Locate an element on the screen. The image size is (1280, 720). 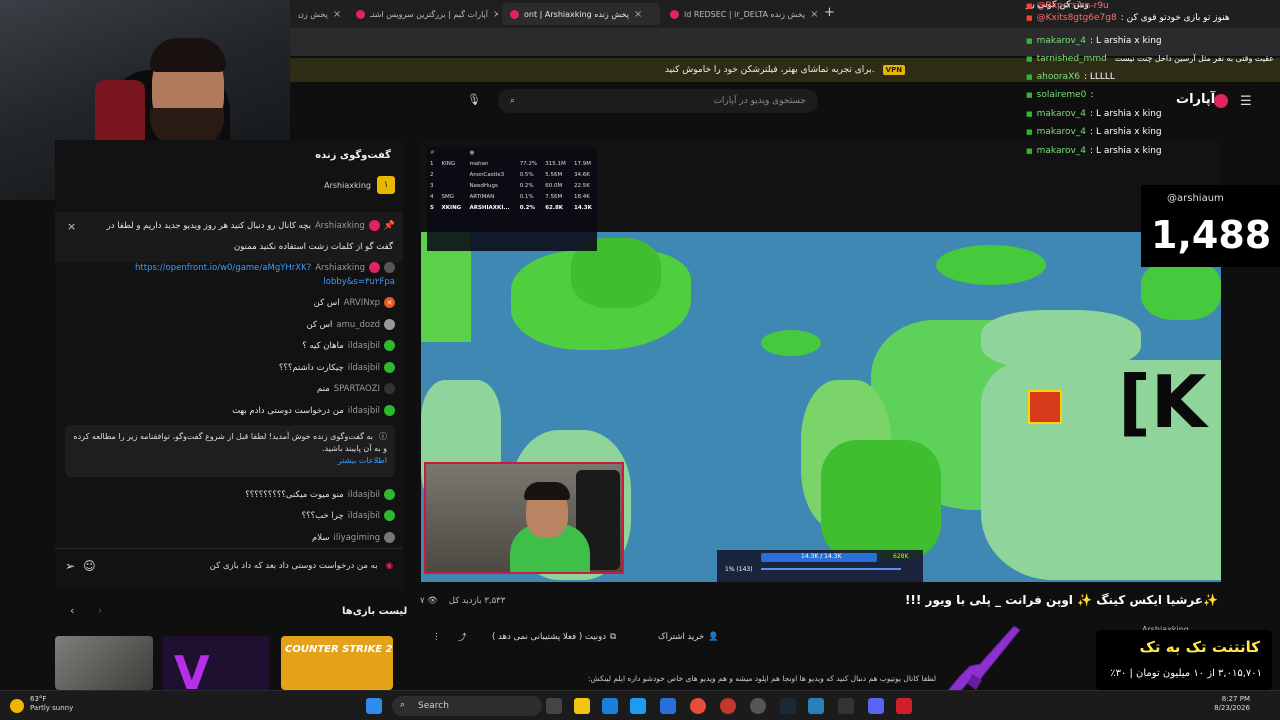
overlay-chat-message: ■ @Bkpersian-r9u is located at coordinates (1067, 6).